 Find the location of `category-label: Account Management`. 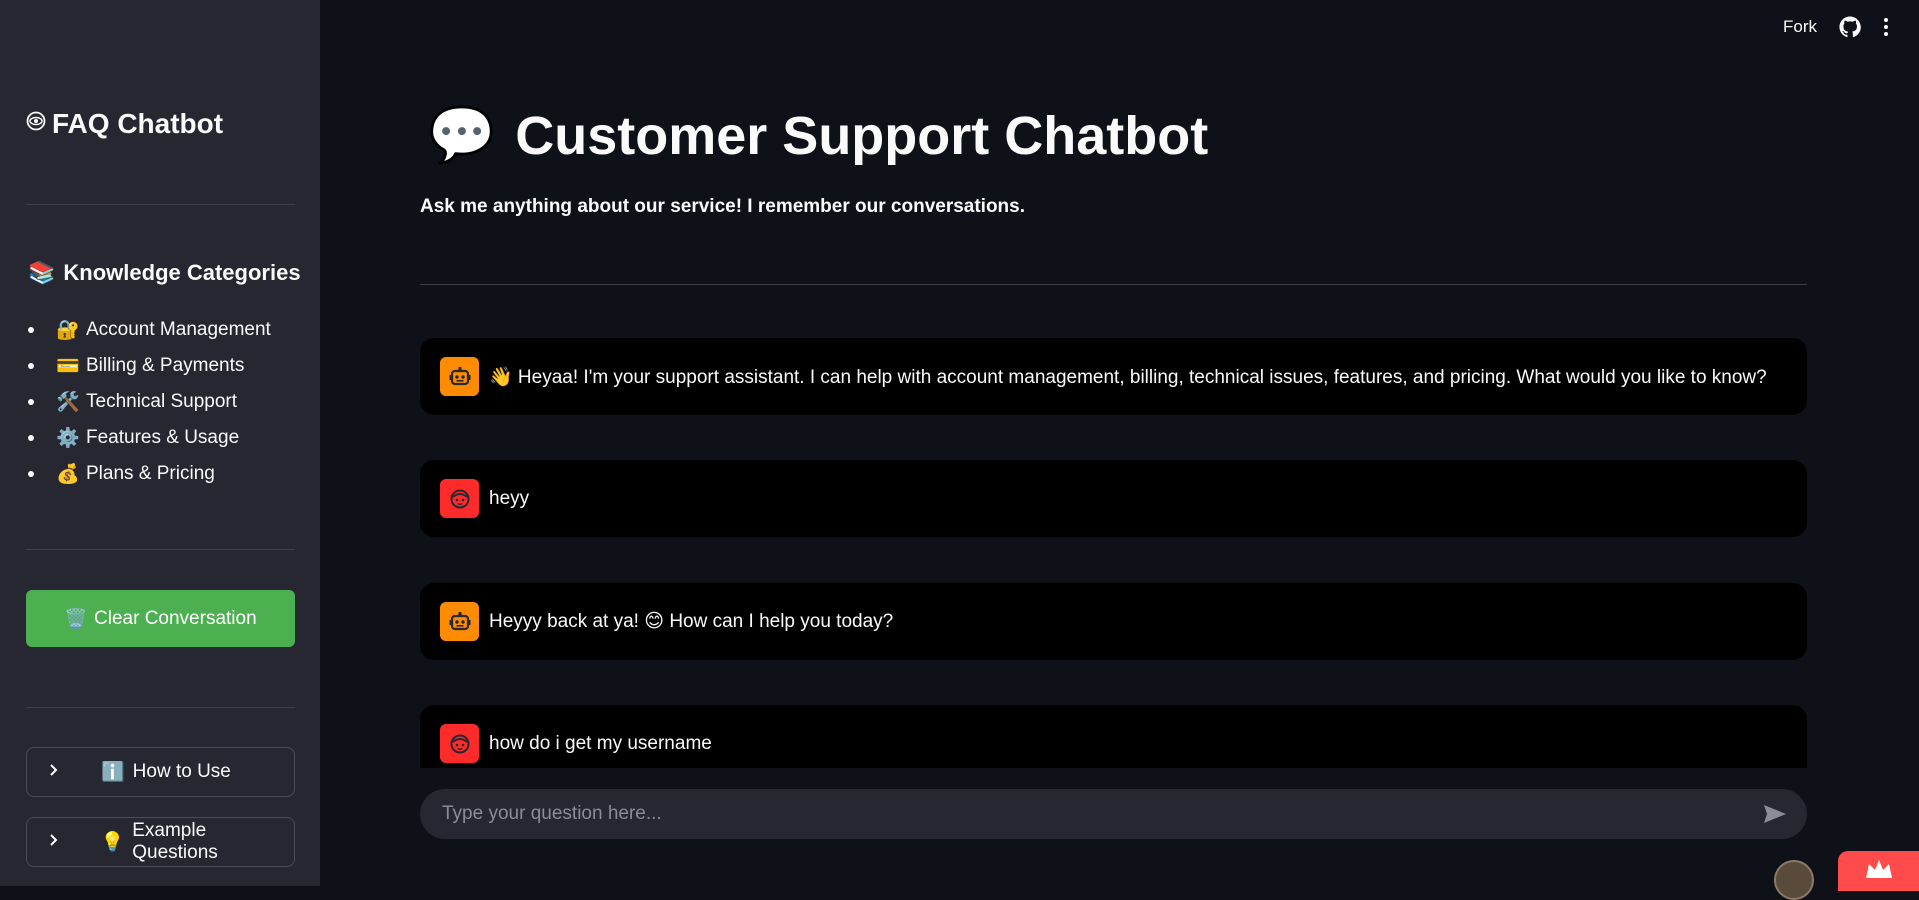

category-label: Account Management is located at coordinates (178, 329).